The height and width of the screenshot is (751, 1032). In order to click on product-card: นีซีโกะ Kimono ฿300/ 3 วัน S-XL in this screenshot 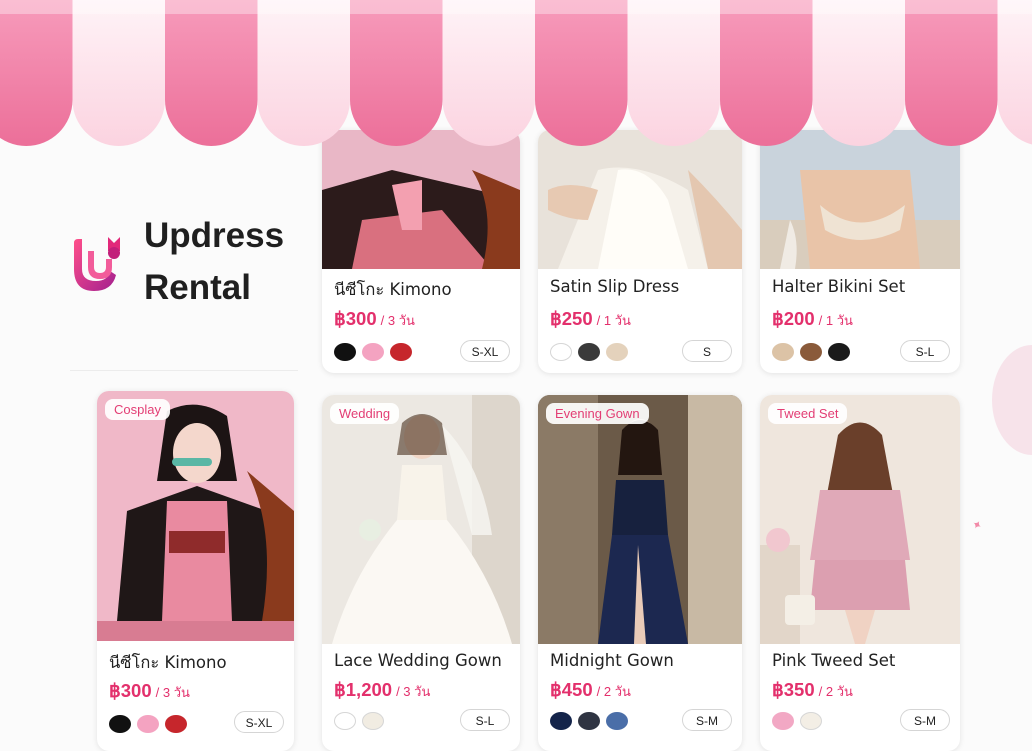, I will do `click(421, 251)`.